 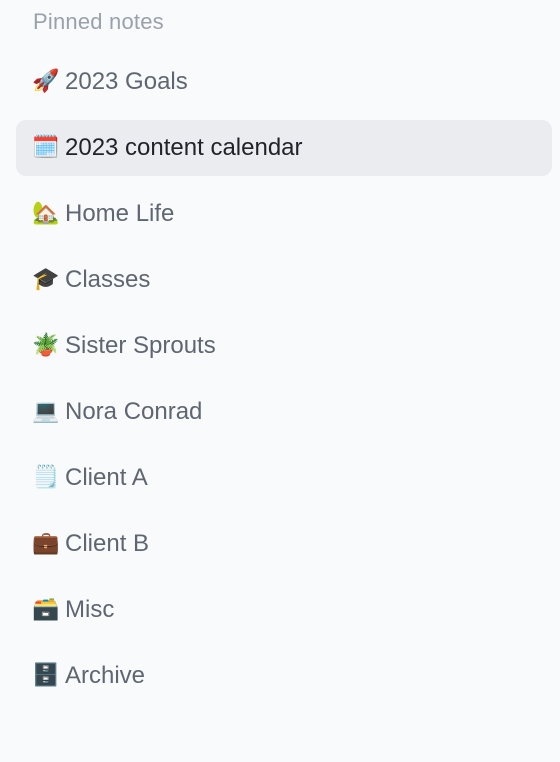 What do you see at coordinates (46, 213) in the screenshot?
I see `house-icon: 🏡` at bounding box center [46, 213].